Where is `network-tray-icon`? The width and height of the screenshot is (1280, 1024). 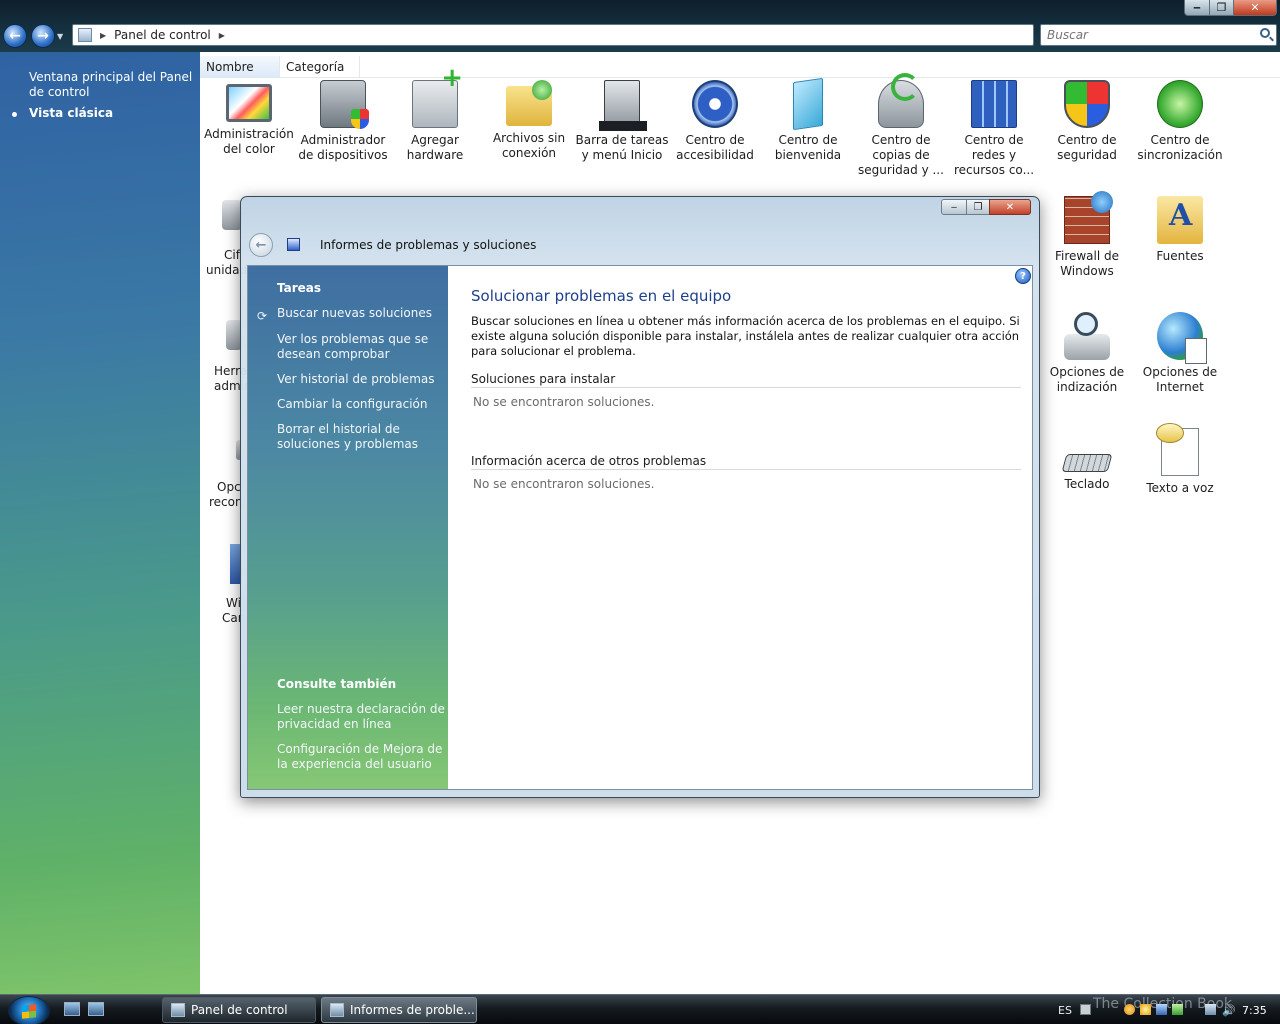 network-tray-icon is located at coordinates (1161, 1009).